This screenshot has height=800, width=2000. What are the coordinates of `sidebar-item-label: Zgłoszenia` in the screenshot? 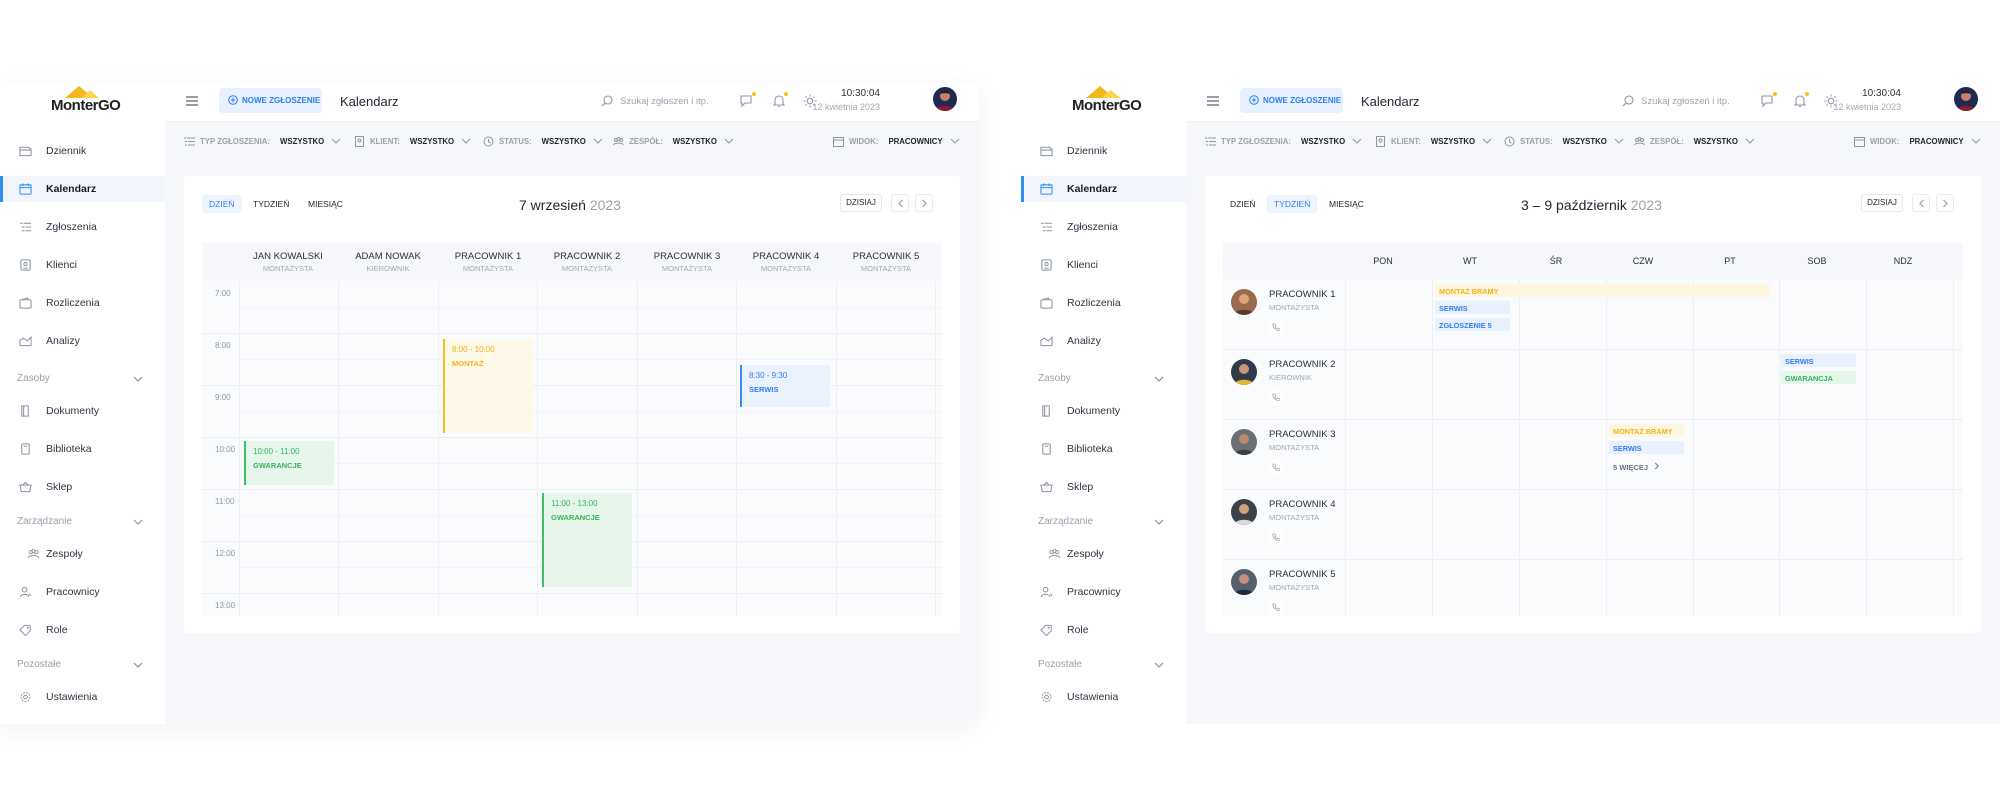 It's located at (1092, 227).